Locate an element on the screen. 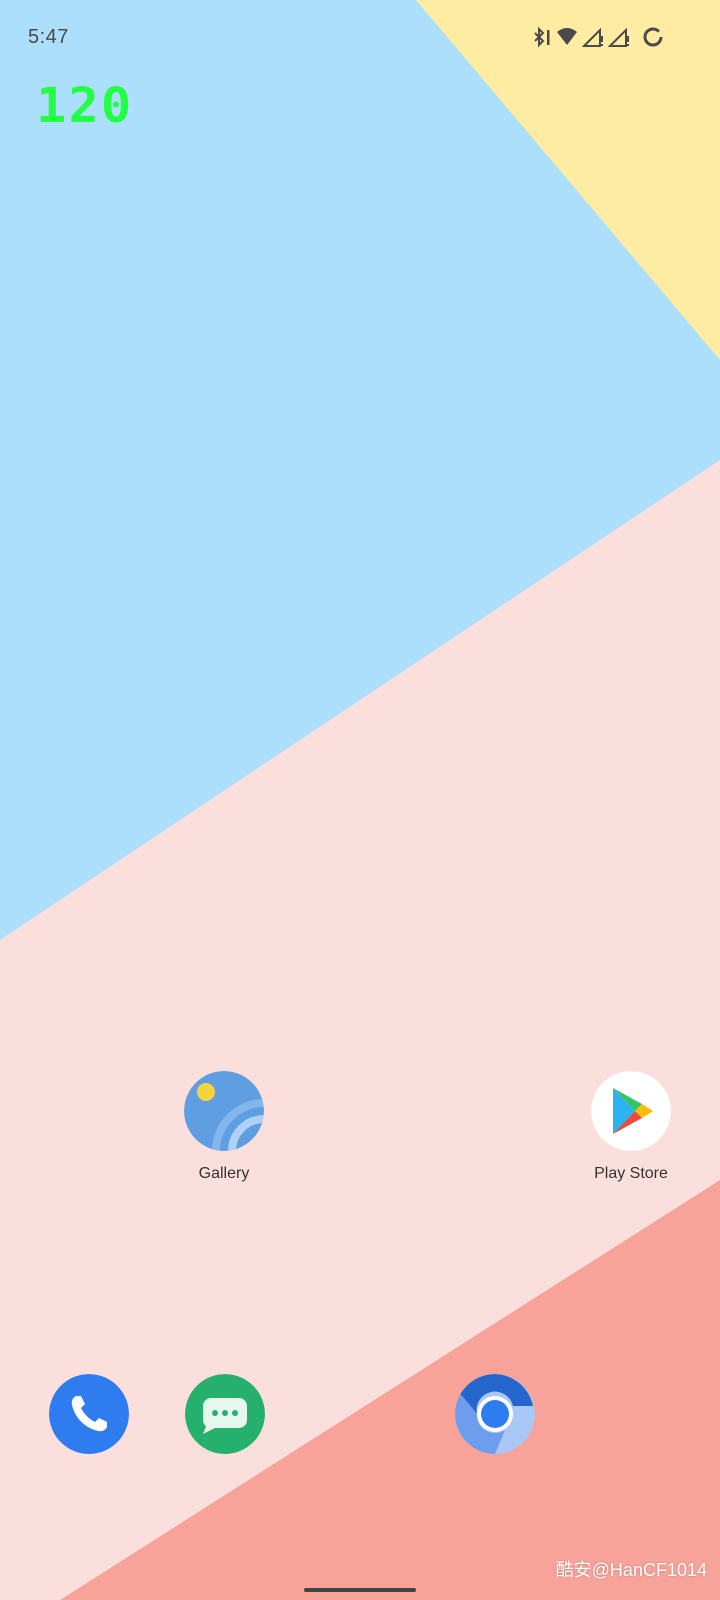 This screenshot has width=720, height=1600. status-time: 5:47 is located at coordinates (48, 37).